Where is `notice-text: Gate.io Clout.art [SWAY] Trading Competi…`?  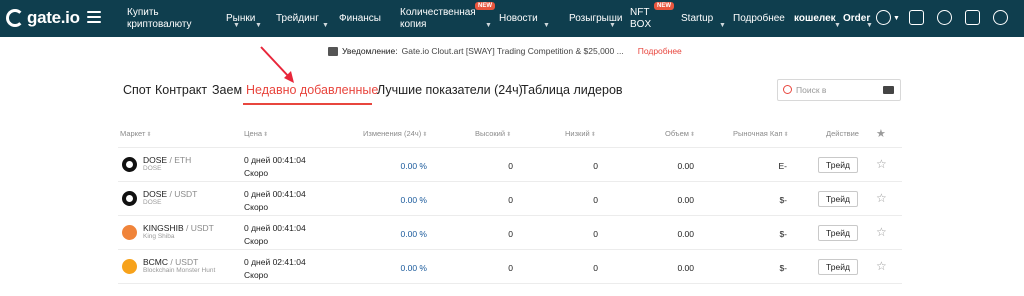 notice-text: Gate.io Clout.art [SWAY] Trading Competi… is located at coordinates (513, 51).